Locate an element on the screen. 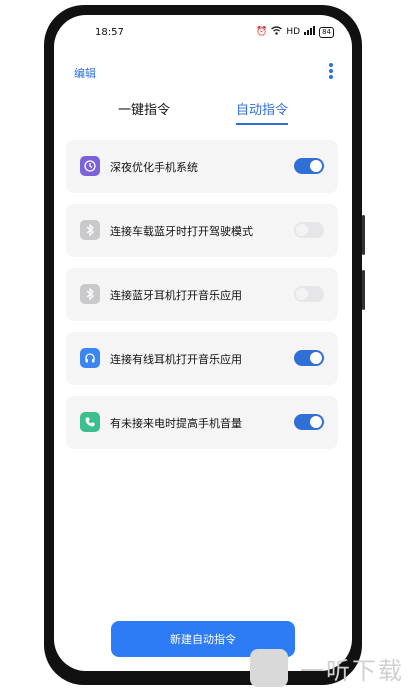 The width and height of the screenshot is (407, 693). list-item: 连接蓝牙耳机打开音乐应用 is located at coordinates (202, 294).